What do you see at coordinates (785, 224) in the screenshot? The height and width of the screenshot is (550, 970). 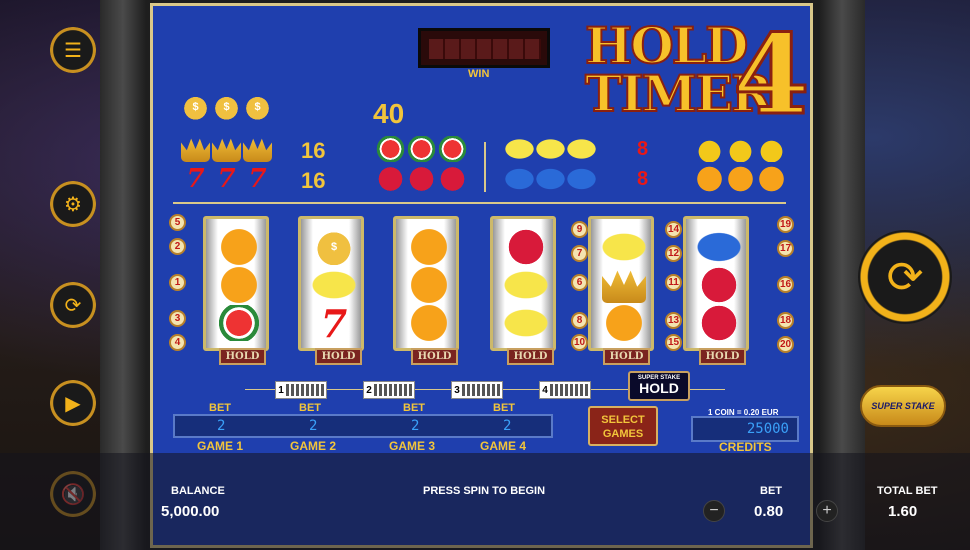 I see `line-marker: 19` at bounding box center [785, 224].